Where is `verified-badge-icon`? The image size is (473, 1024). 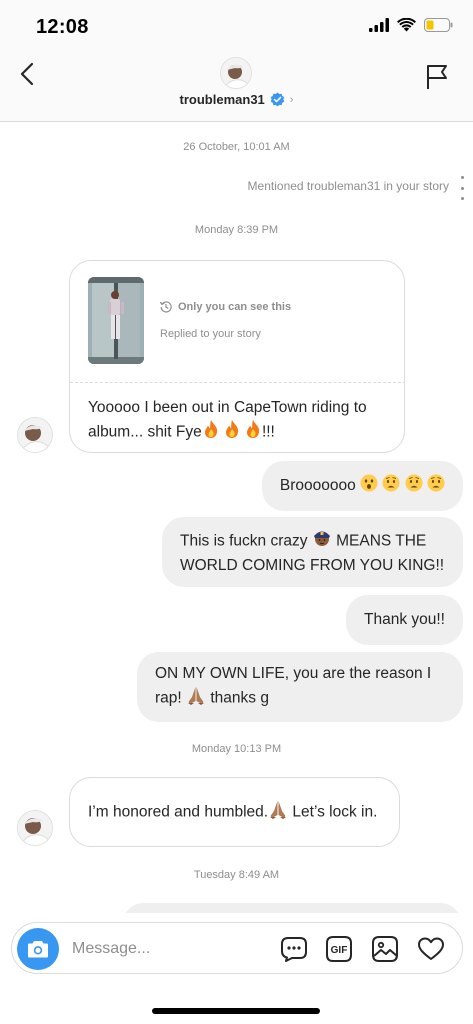 verified-badge-icon is located at coordinates (277, 99).